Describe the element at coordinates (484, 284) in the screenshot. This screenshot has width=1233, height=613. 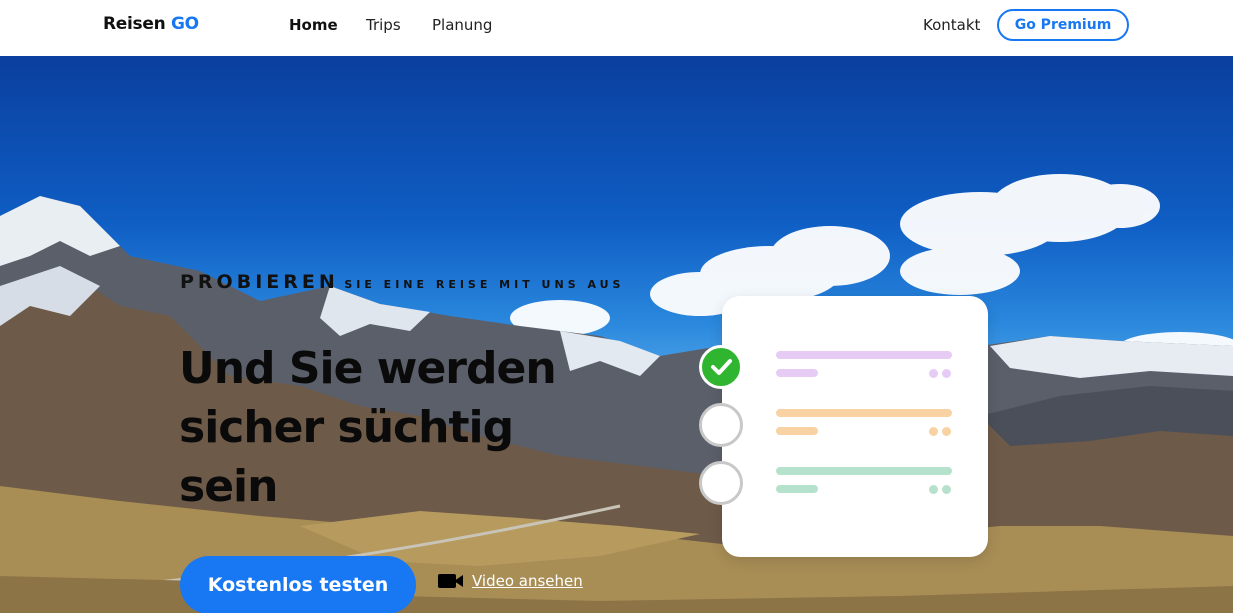
I see `kicker-small-text: SIE EINE REISE MIT UNS AUS` at that location.